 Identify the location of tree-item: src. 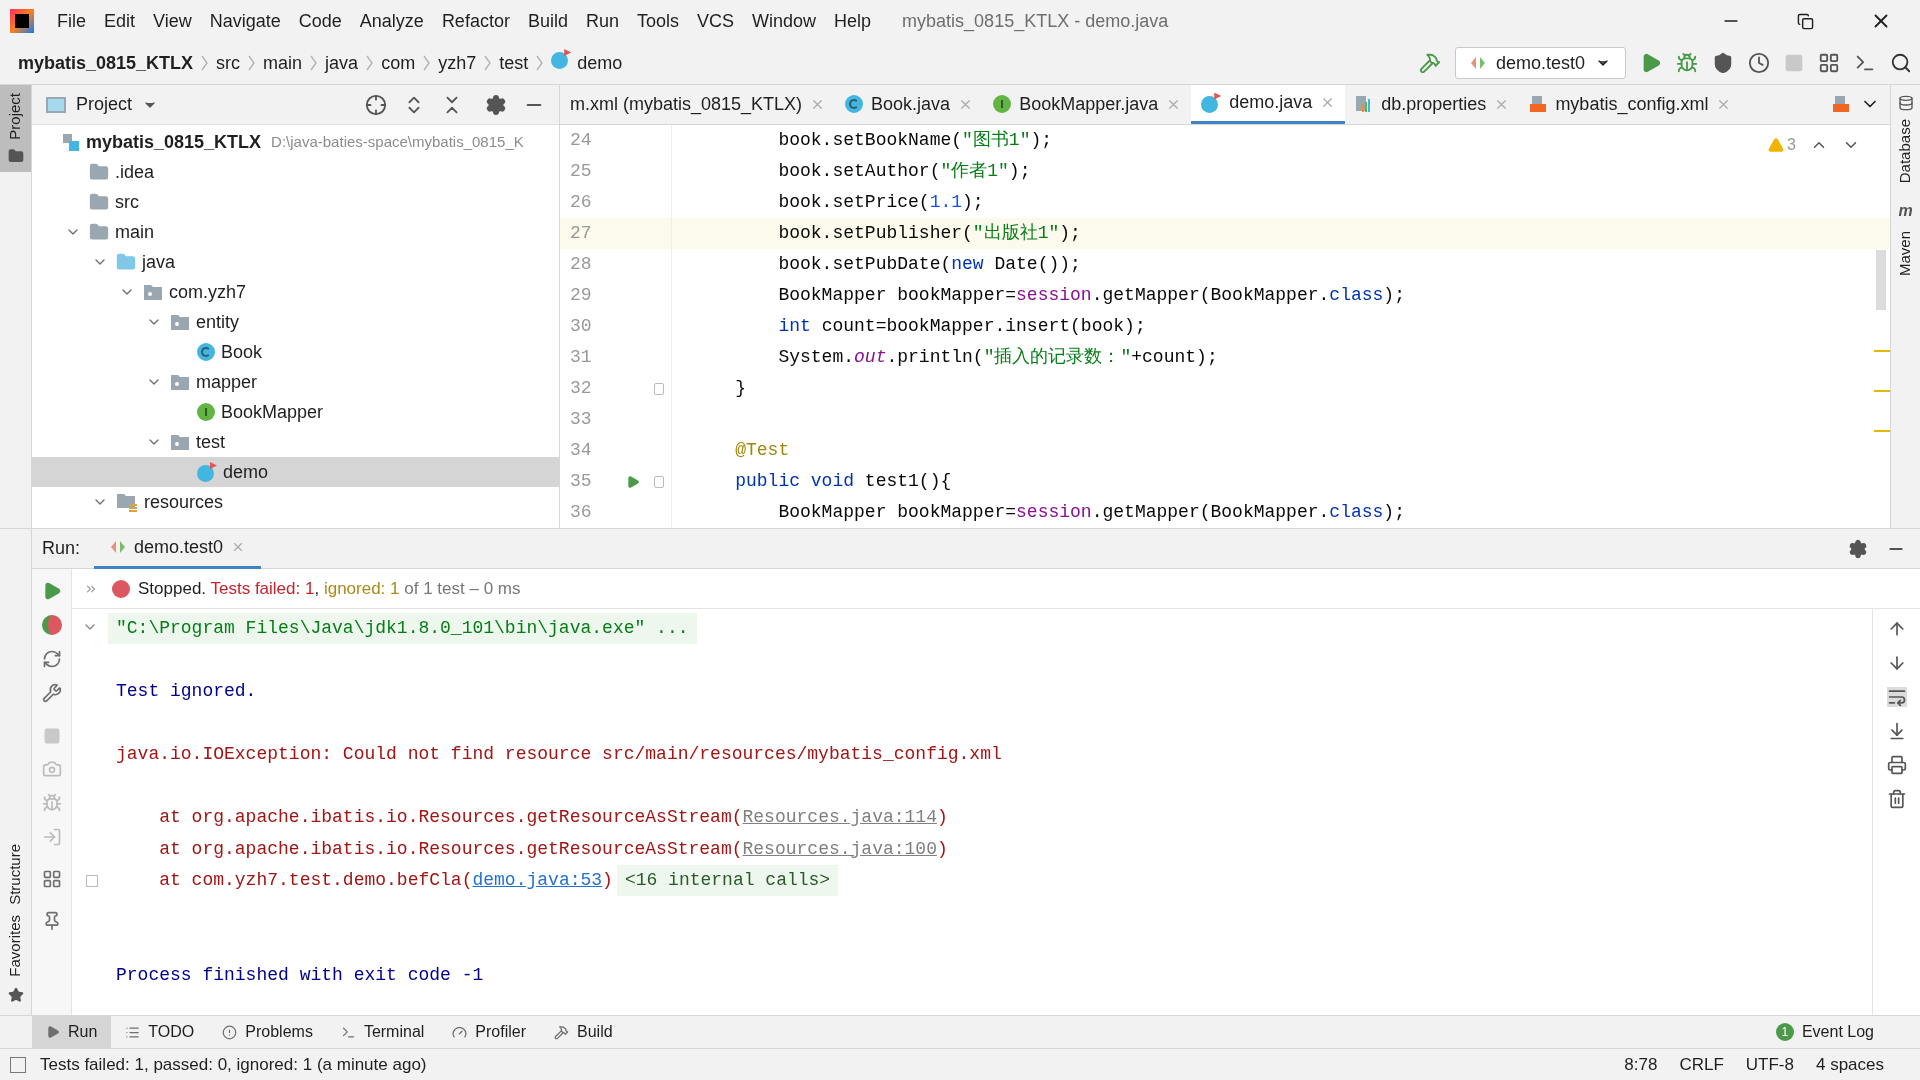
(295, 202).